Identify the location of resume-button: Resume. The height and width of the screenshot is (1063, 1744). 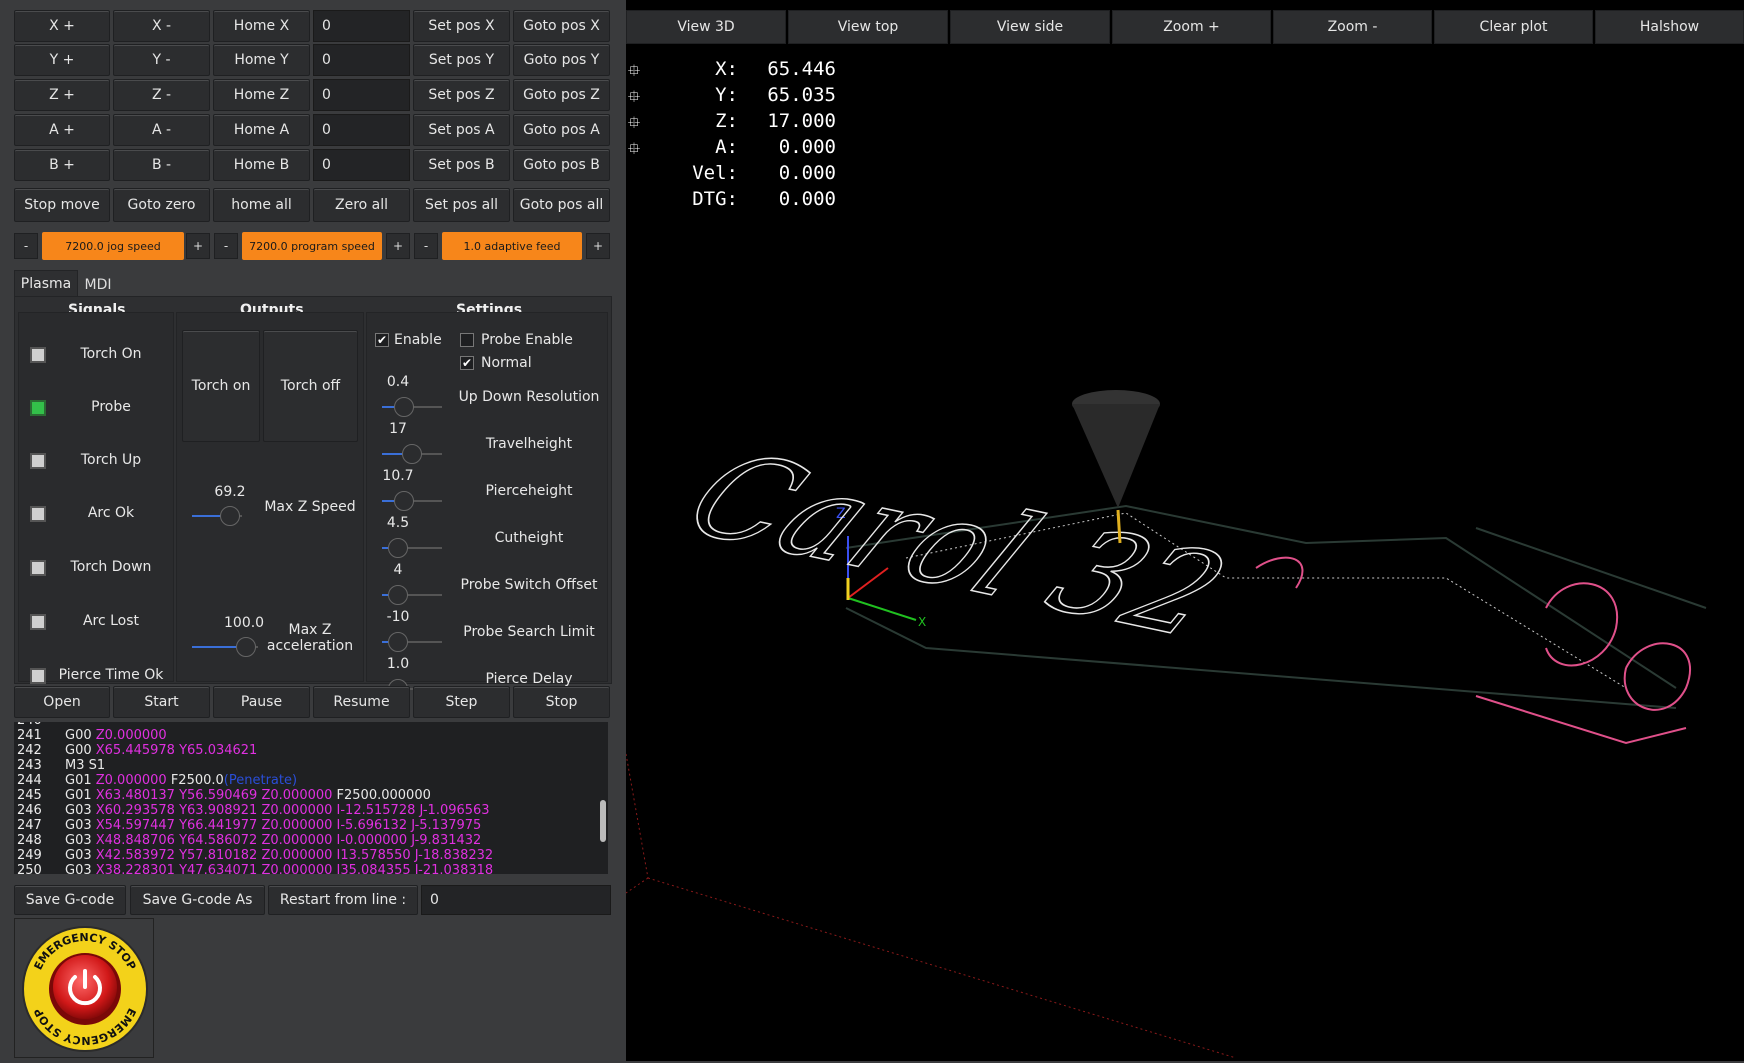
(361, 702).